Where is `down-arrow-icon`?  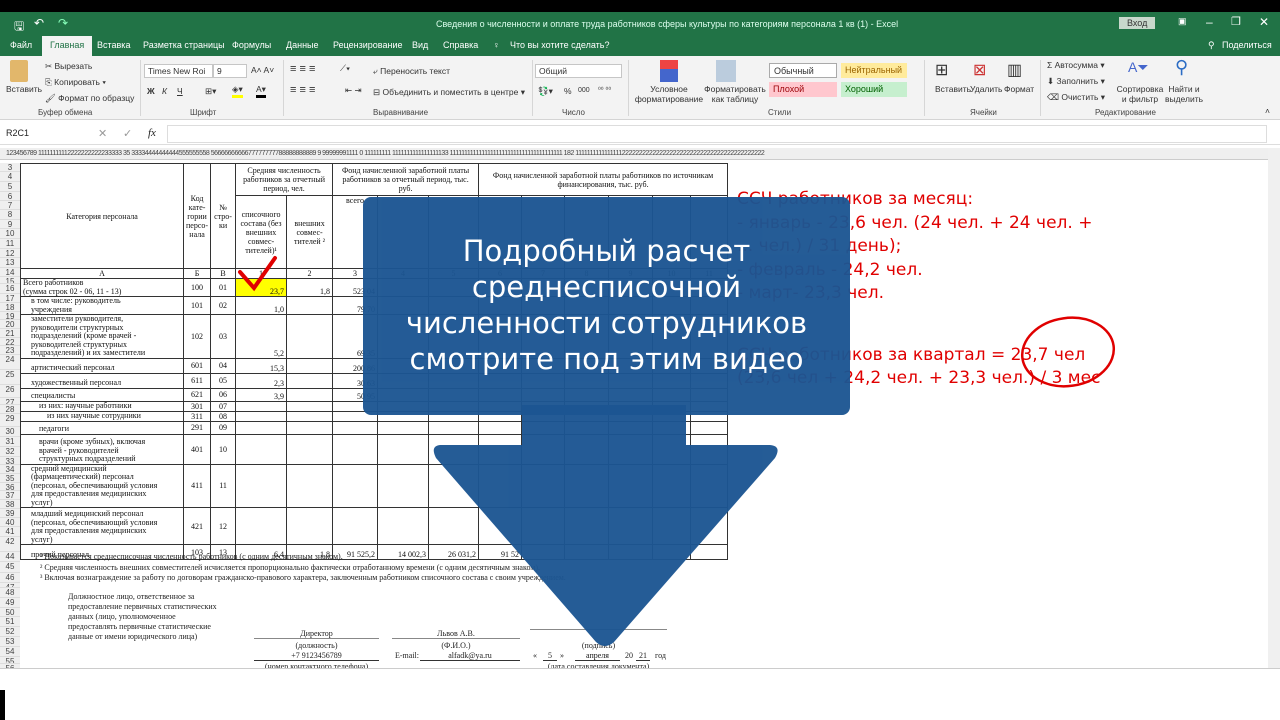 down-arrow-icon is located at coordinates (605, 525).